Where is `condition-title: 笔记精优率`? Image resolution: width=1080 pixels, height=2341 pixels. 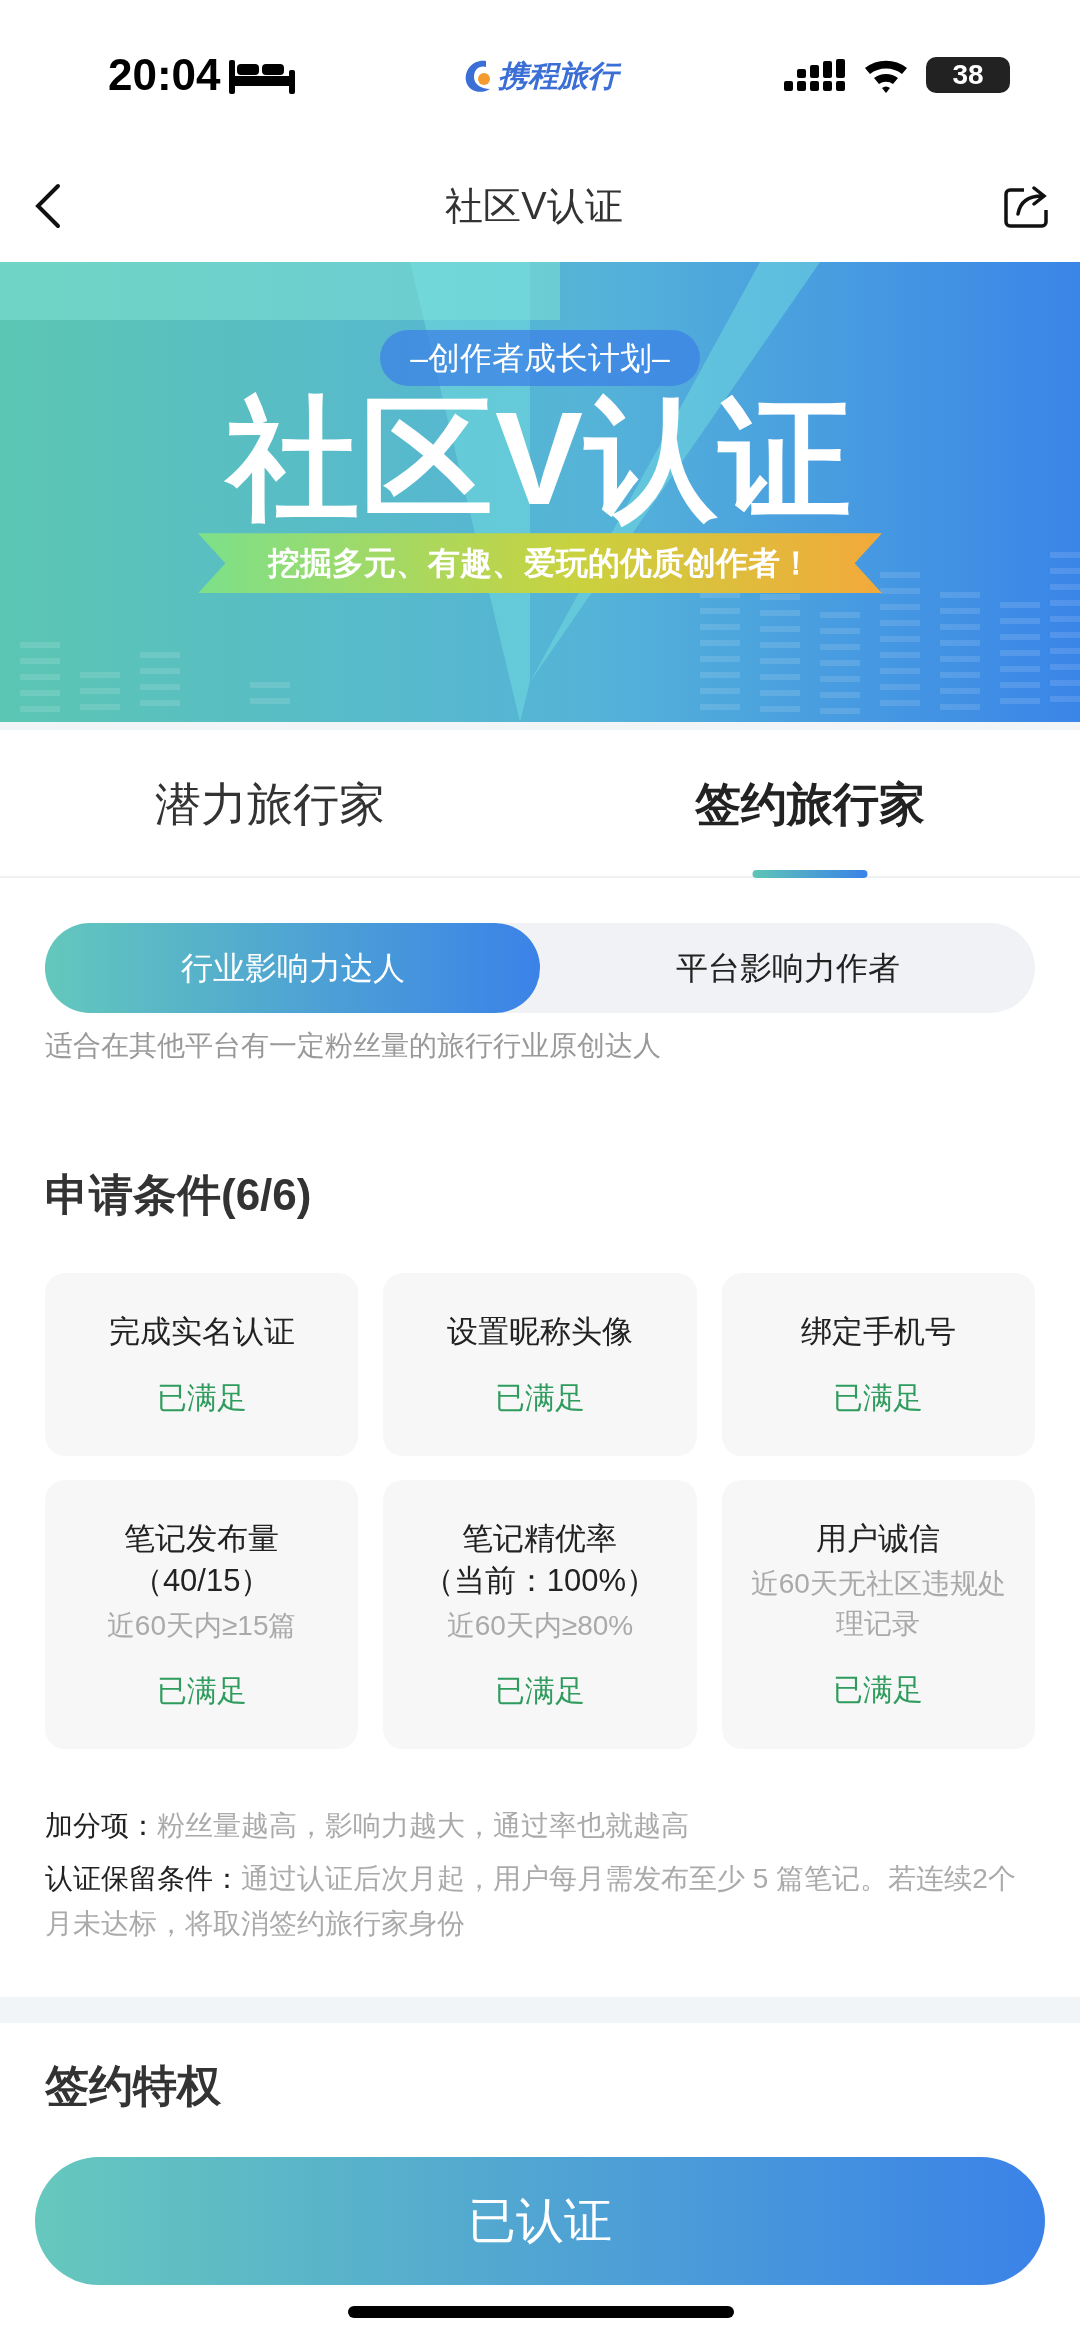
condition-title: 笔记精优率 is located at coordinates (540, 1538).